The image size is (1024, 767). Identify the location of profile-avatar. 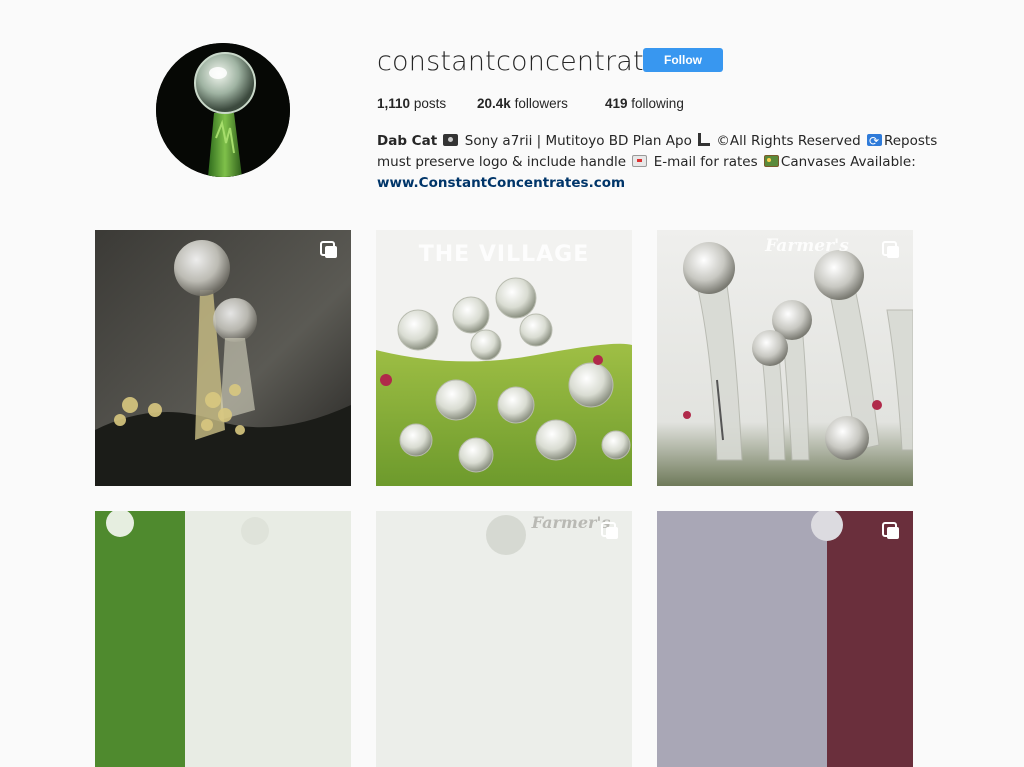
(223, 110).